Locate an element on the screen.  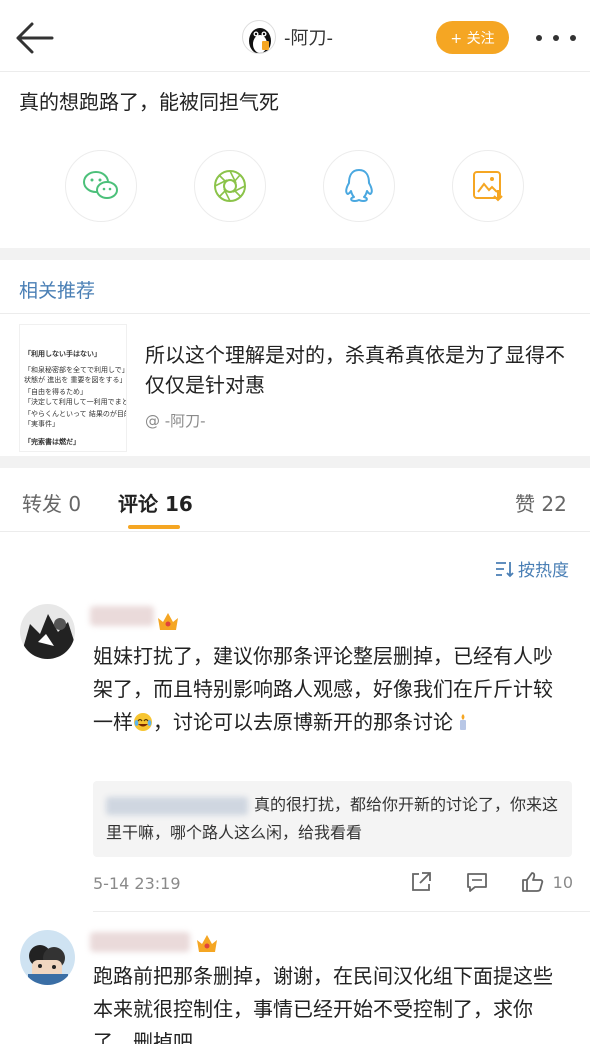
back-arrow-icon is located at coordinates (35, 38).